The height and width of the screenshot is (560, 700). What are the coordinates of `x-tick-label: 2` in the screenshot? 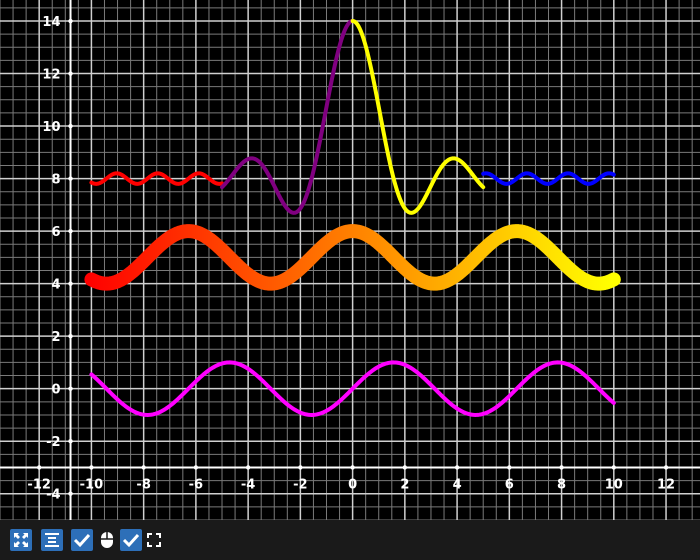 It's located at (404, 484).